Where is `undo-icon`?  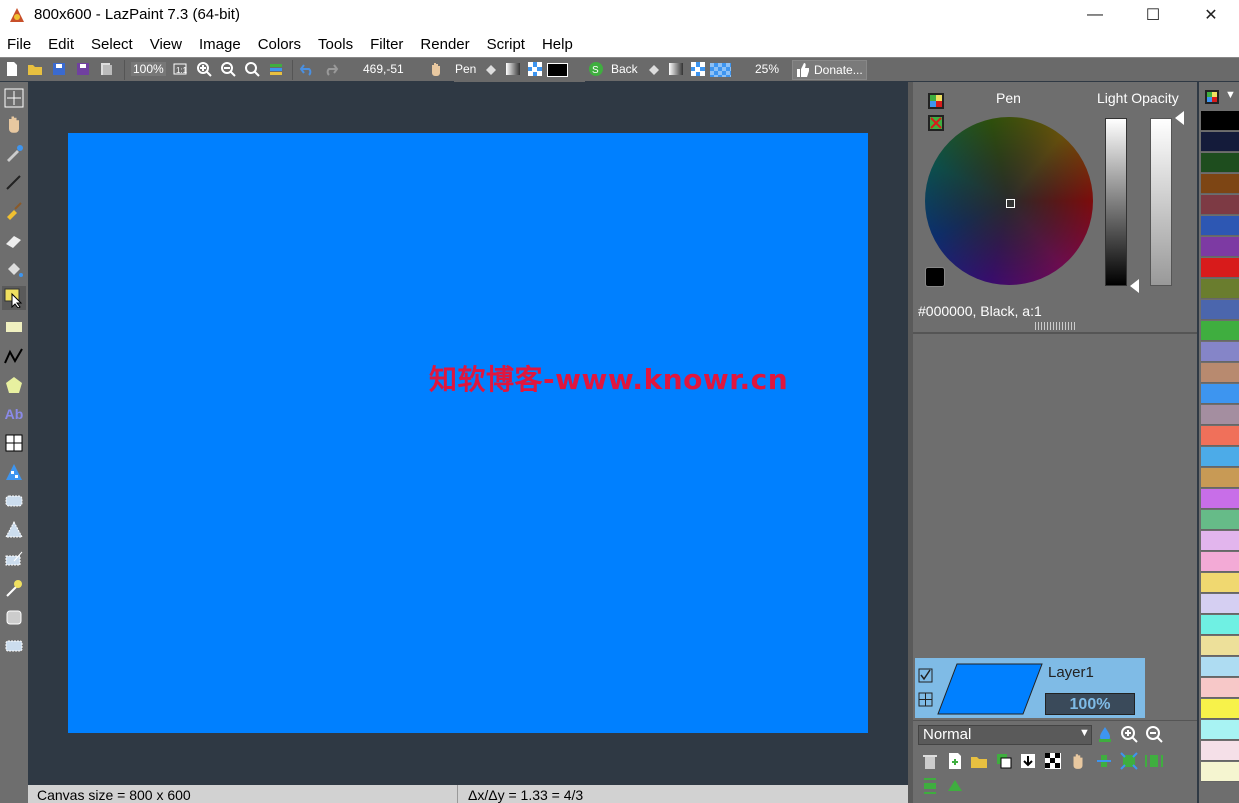 undo-icon is located at coordinates (307, 69).